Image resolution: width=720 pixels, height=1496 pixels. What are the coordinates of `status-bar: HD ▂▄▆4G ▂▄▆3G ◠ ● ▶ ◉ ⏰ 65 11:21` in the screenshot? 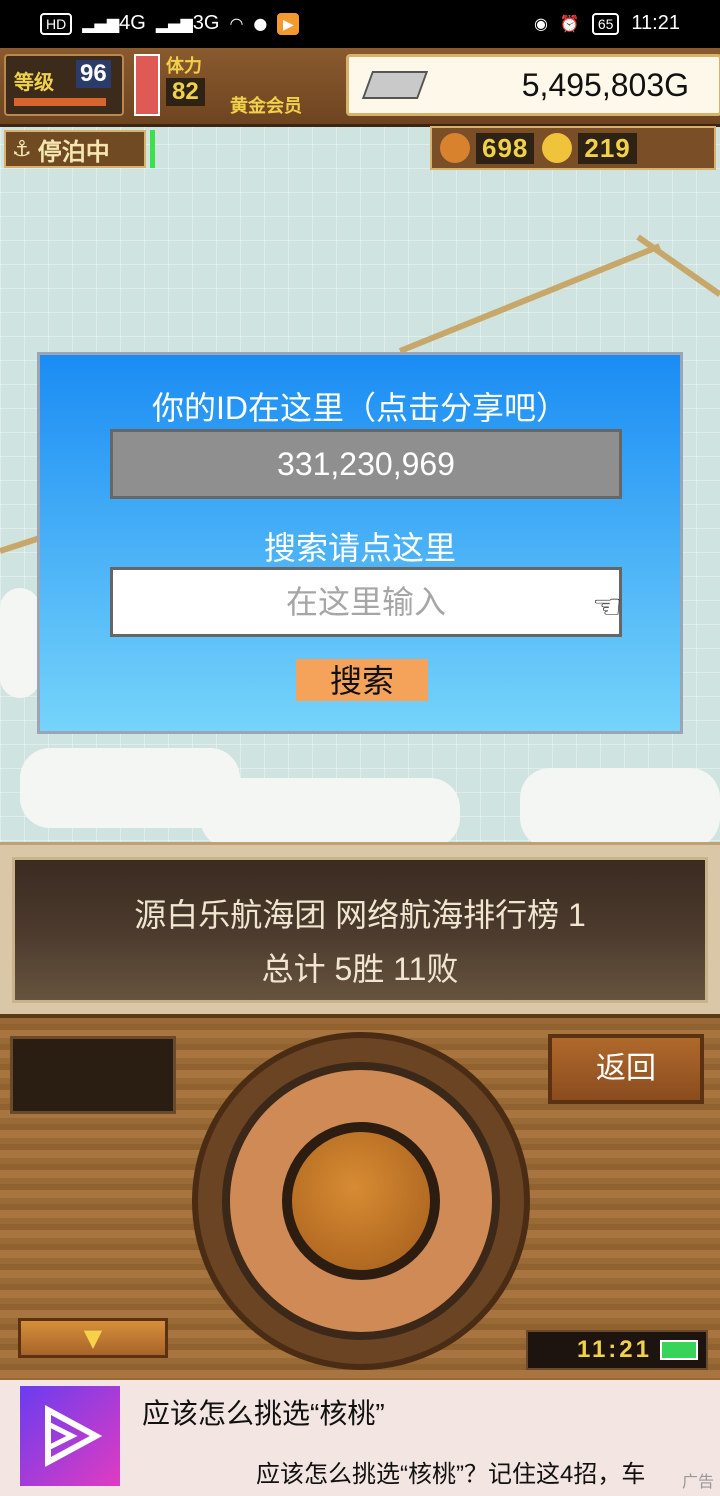 It's located at (360, 24).